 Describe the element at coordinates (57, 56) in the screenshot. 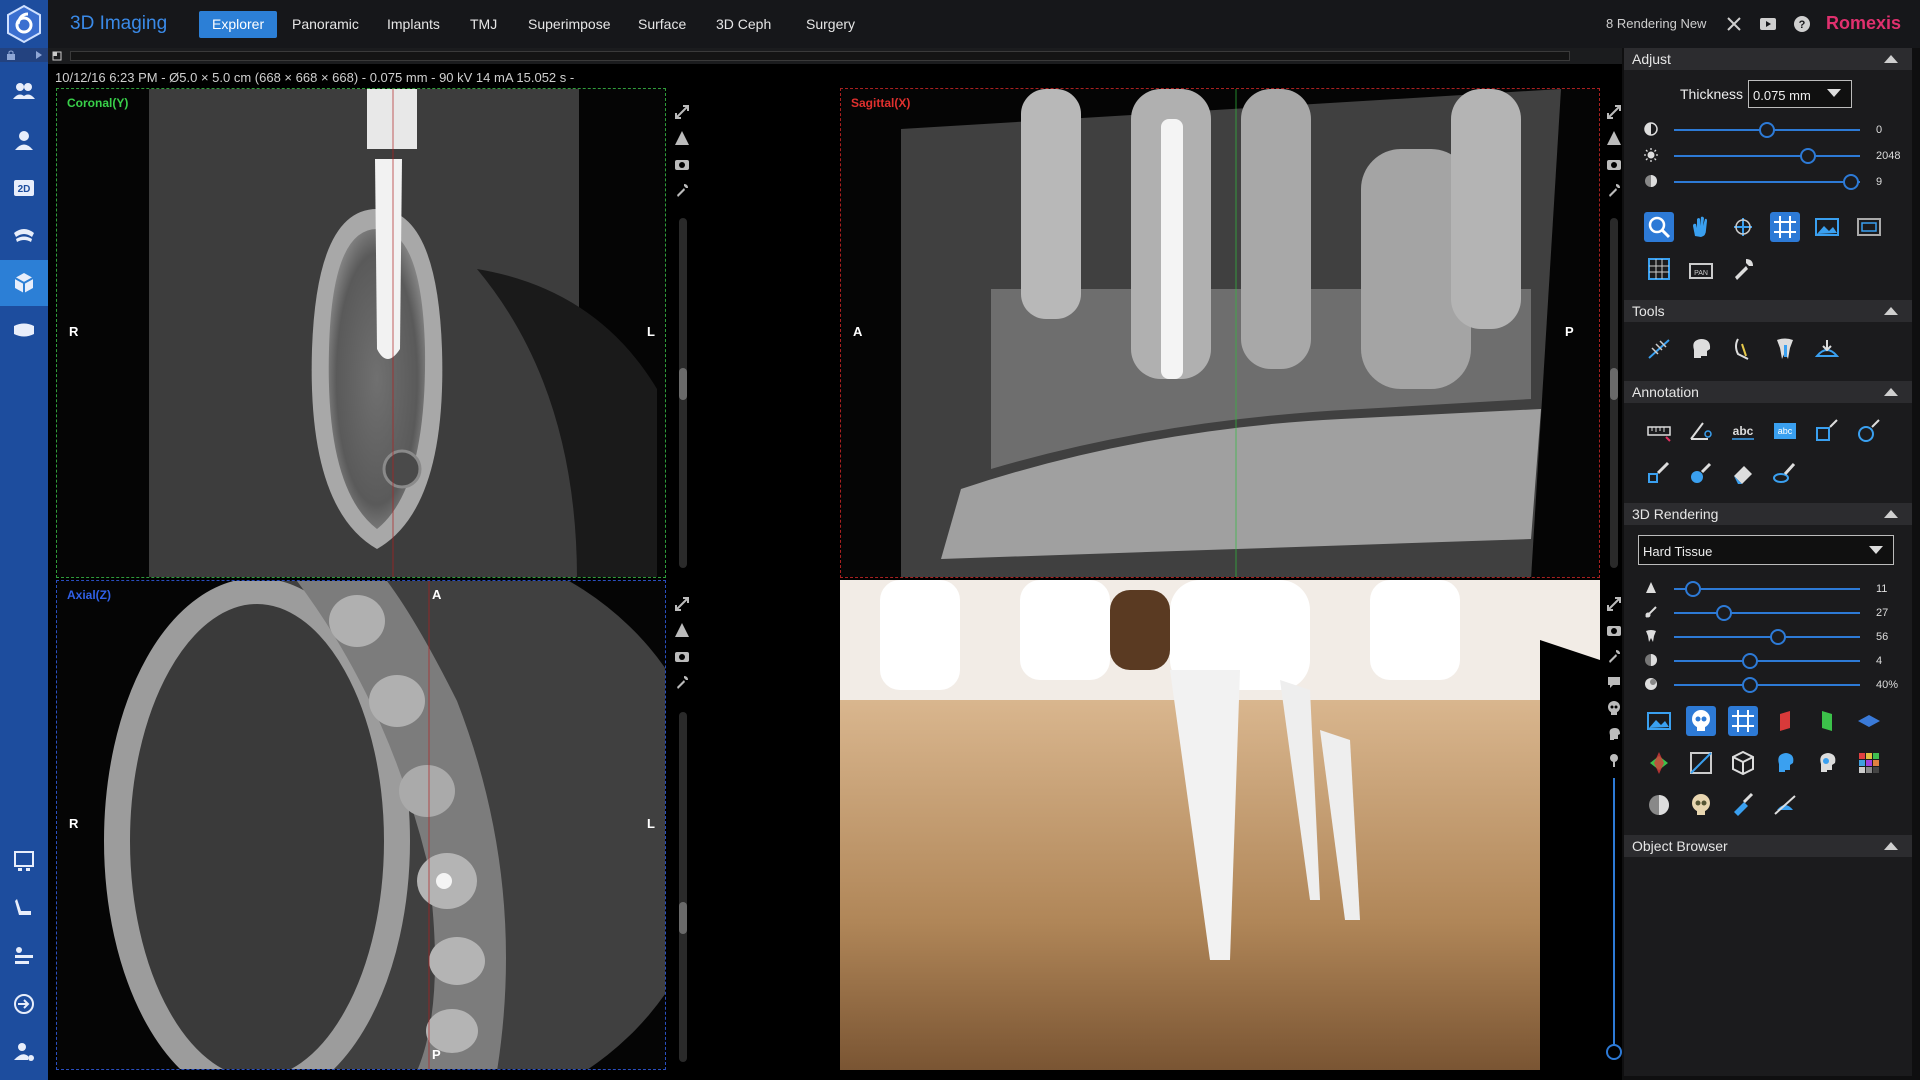

I see `layout-icon` at that location.